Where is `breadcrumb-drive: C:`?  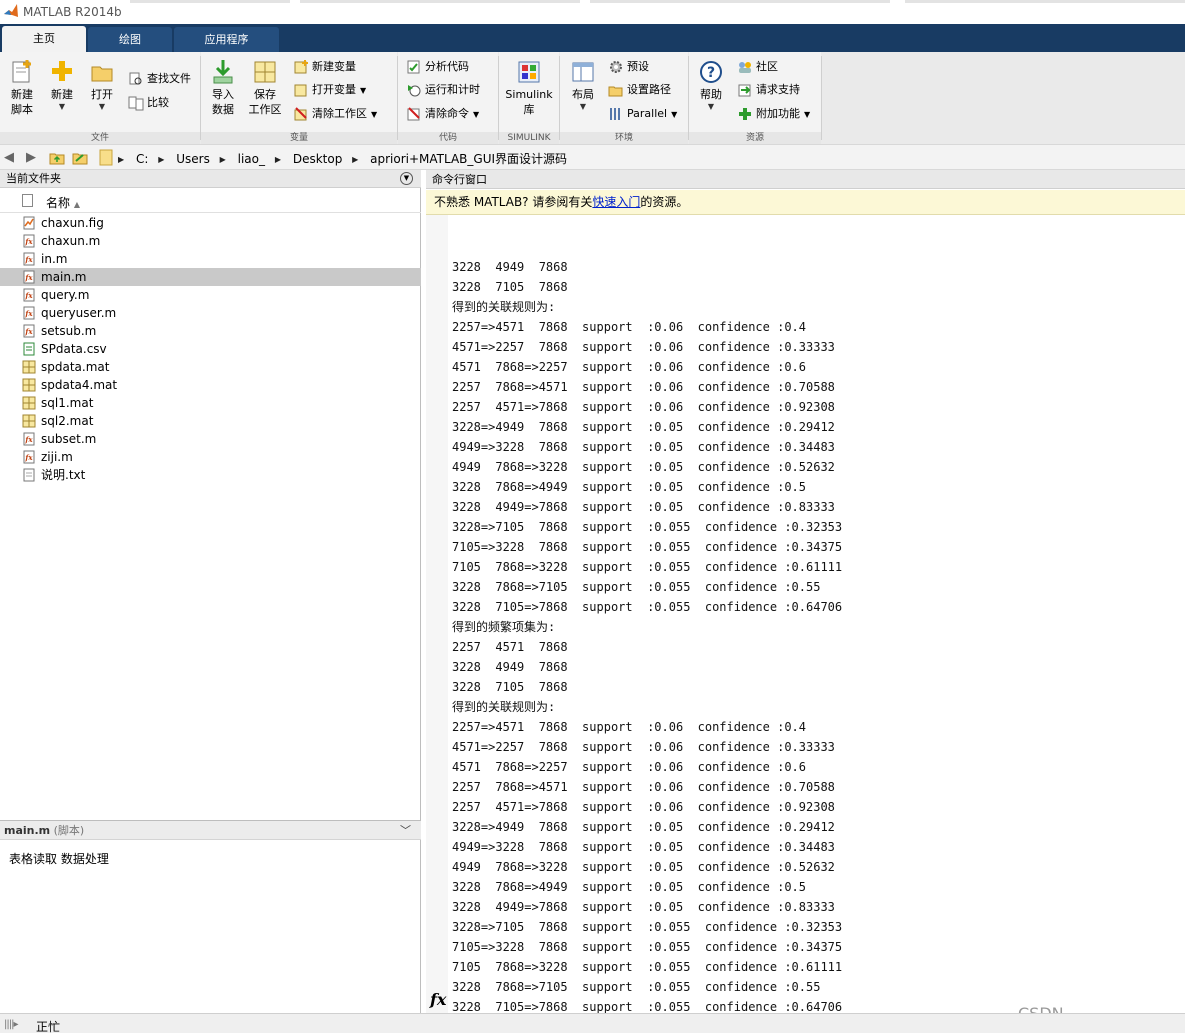
breadcrumb-drive: C: is located at coordinates (142, 159).